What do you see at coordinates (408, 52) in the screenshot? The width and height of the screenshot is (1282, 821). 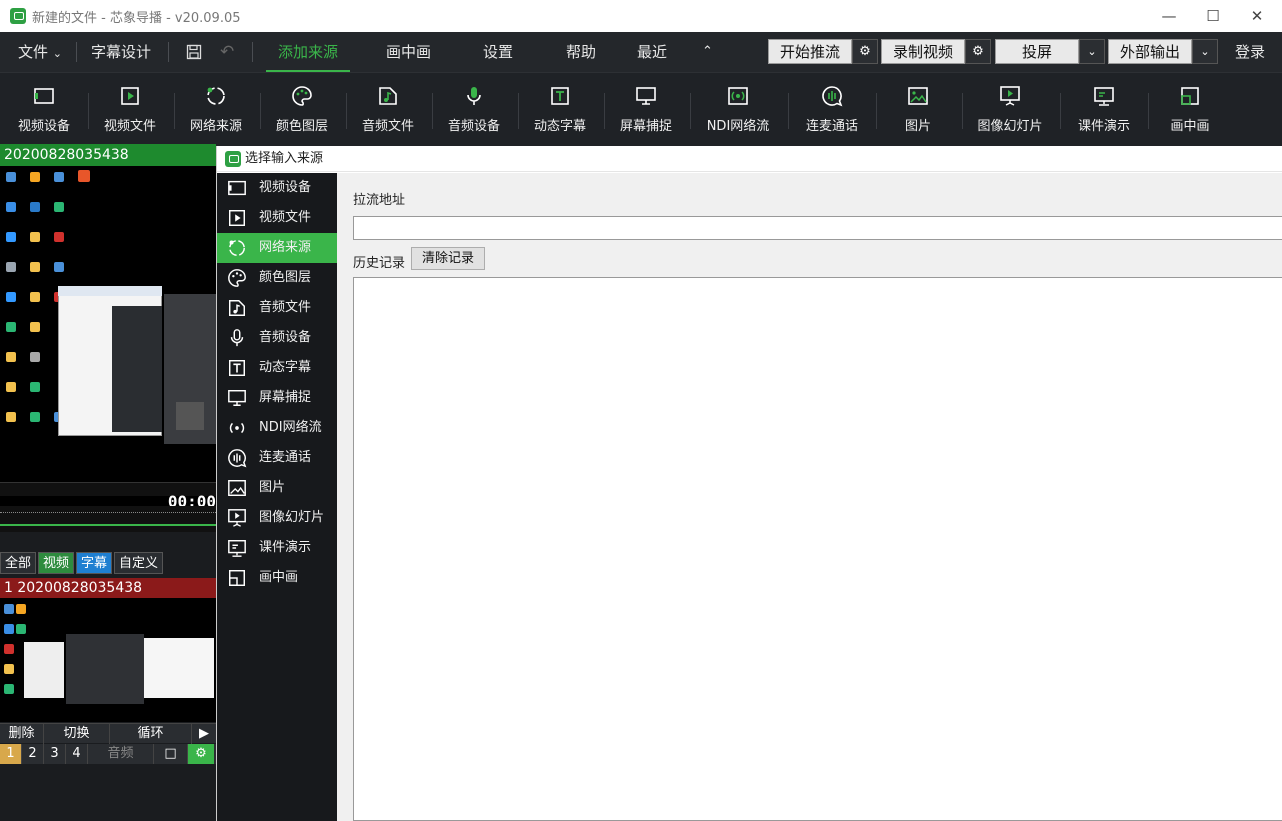 I see `tab-pip: 画中画` at bounding box center [408, 52].